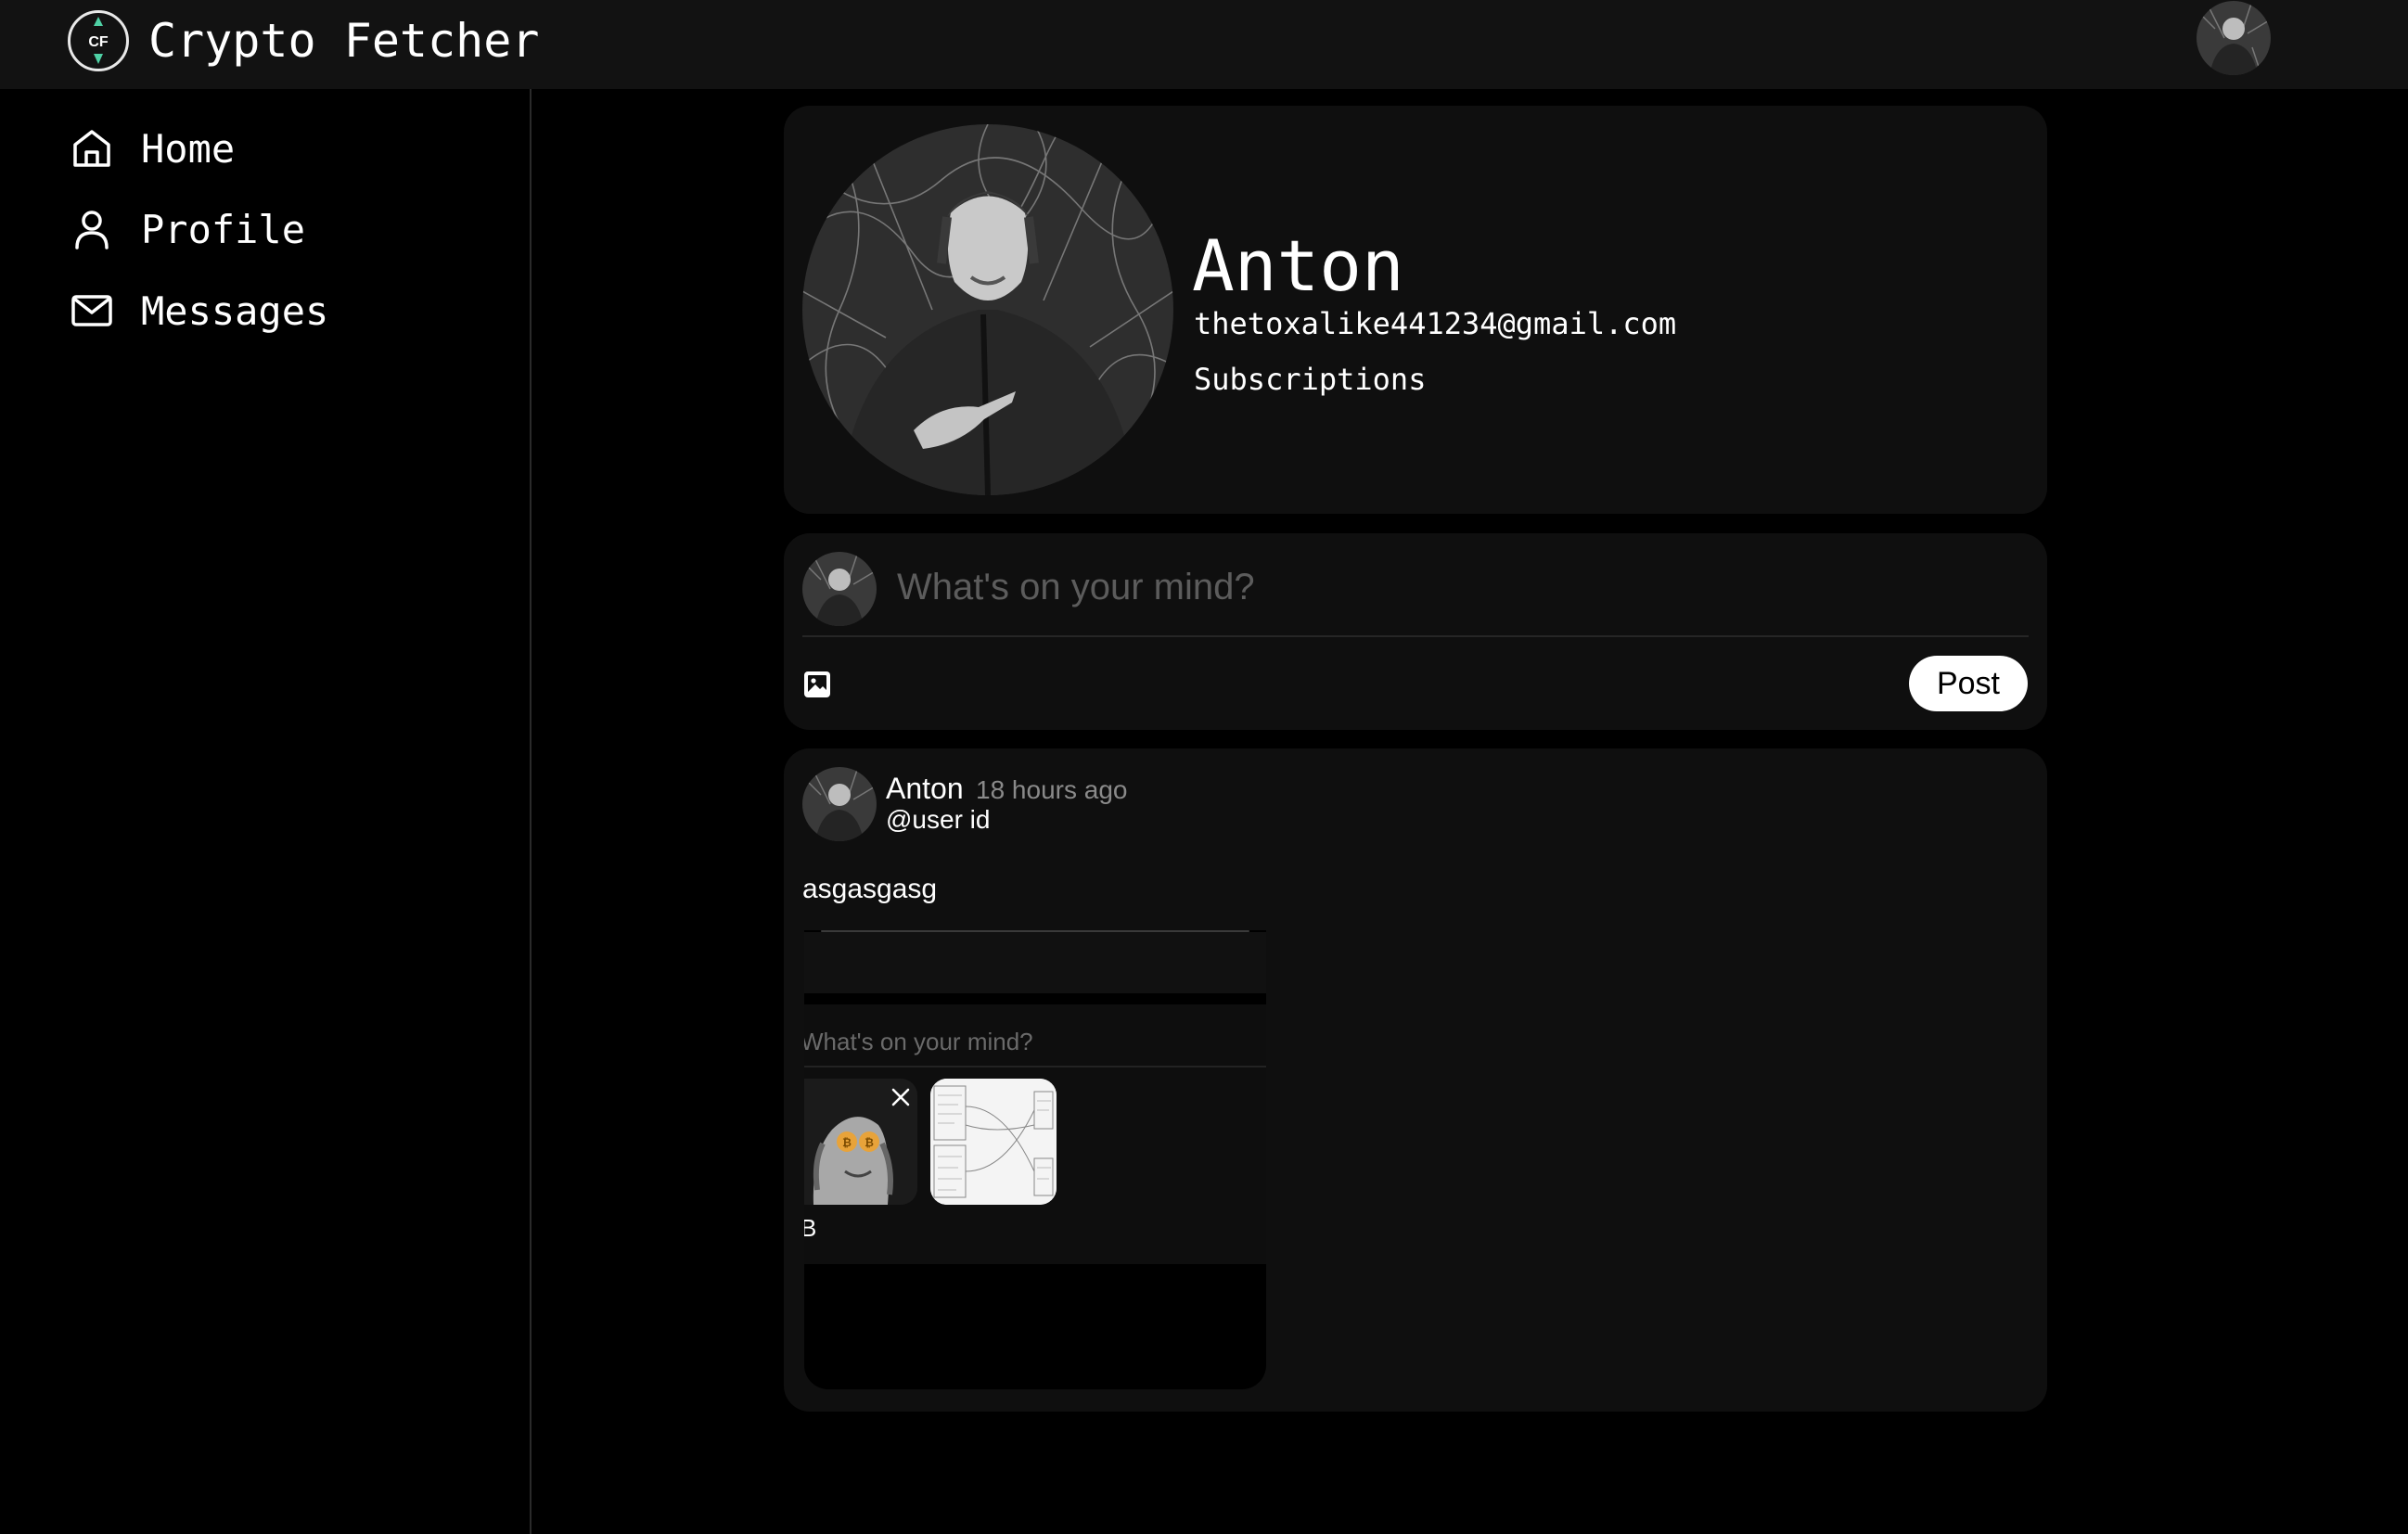 This screenshot has height=1534, width=2408. Describe the element at coordinates (1298, 265) in the screenshot. I see `profile-name: Anton` at that location.